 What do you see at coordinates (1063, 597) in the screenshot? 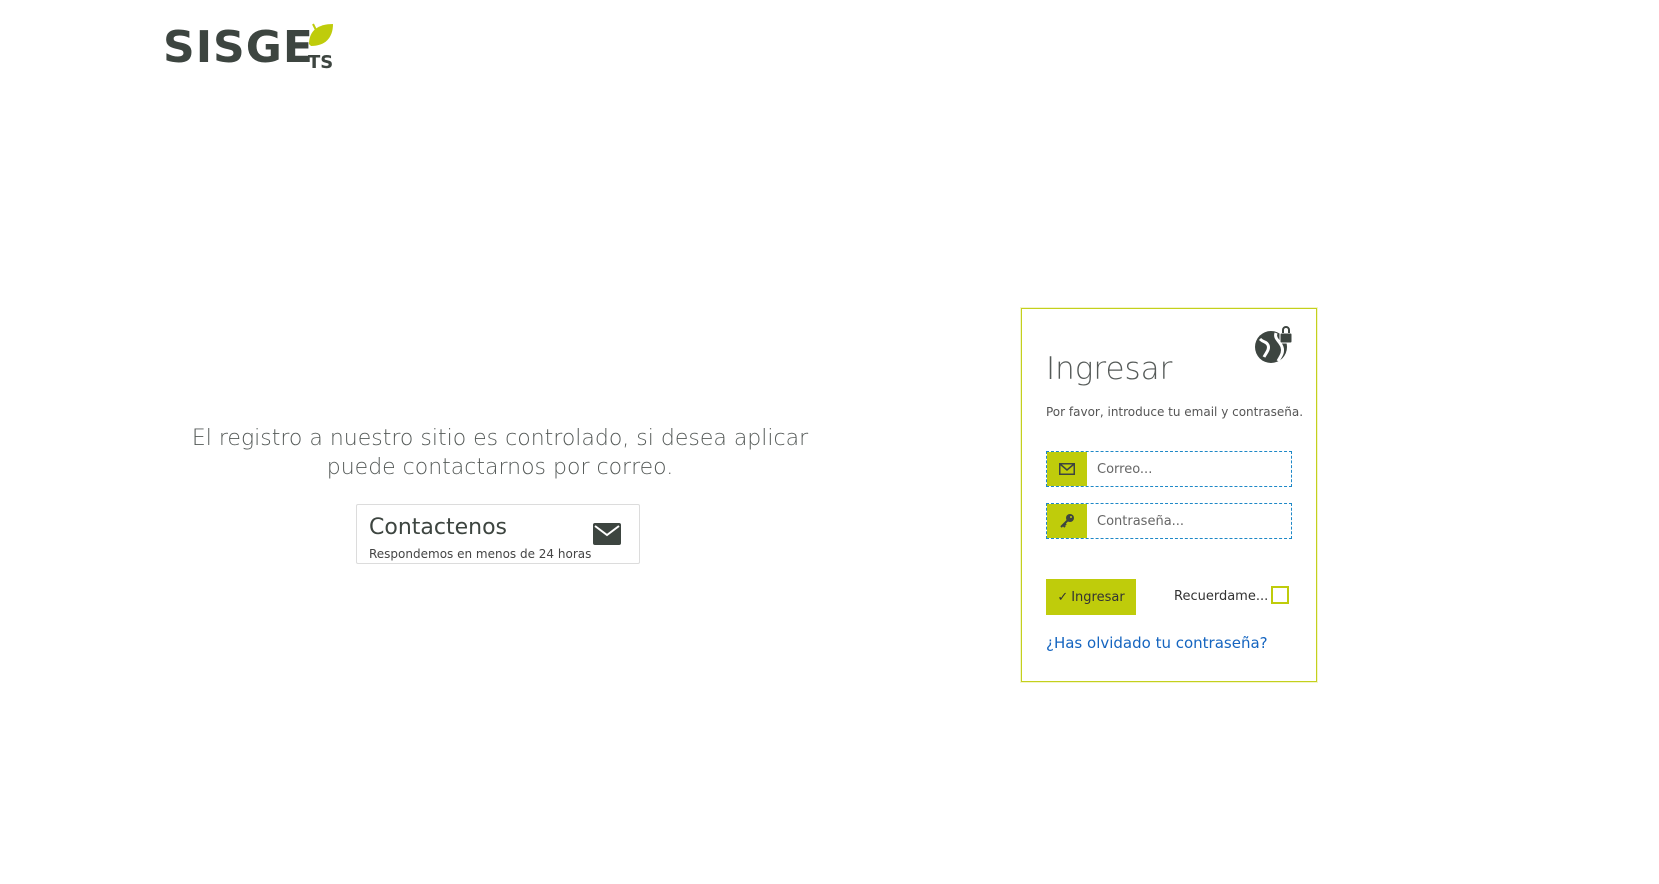
I see `check-icon: ✓` at bounding box center [1063, 597].